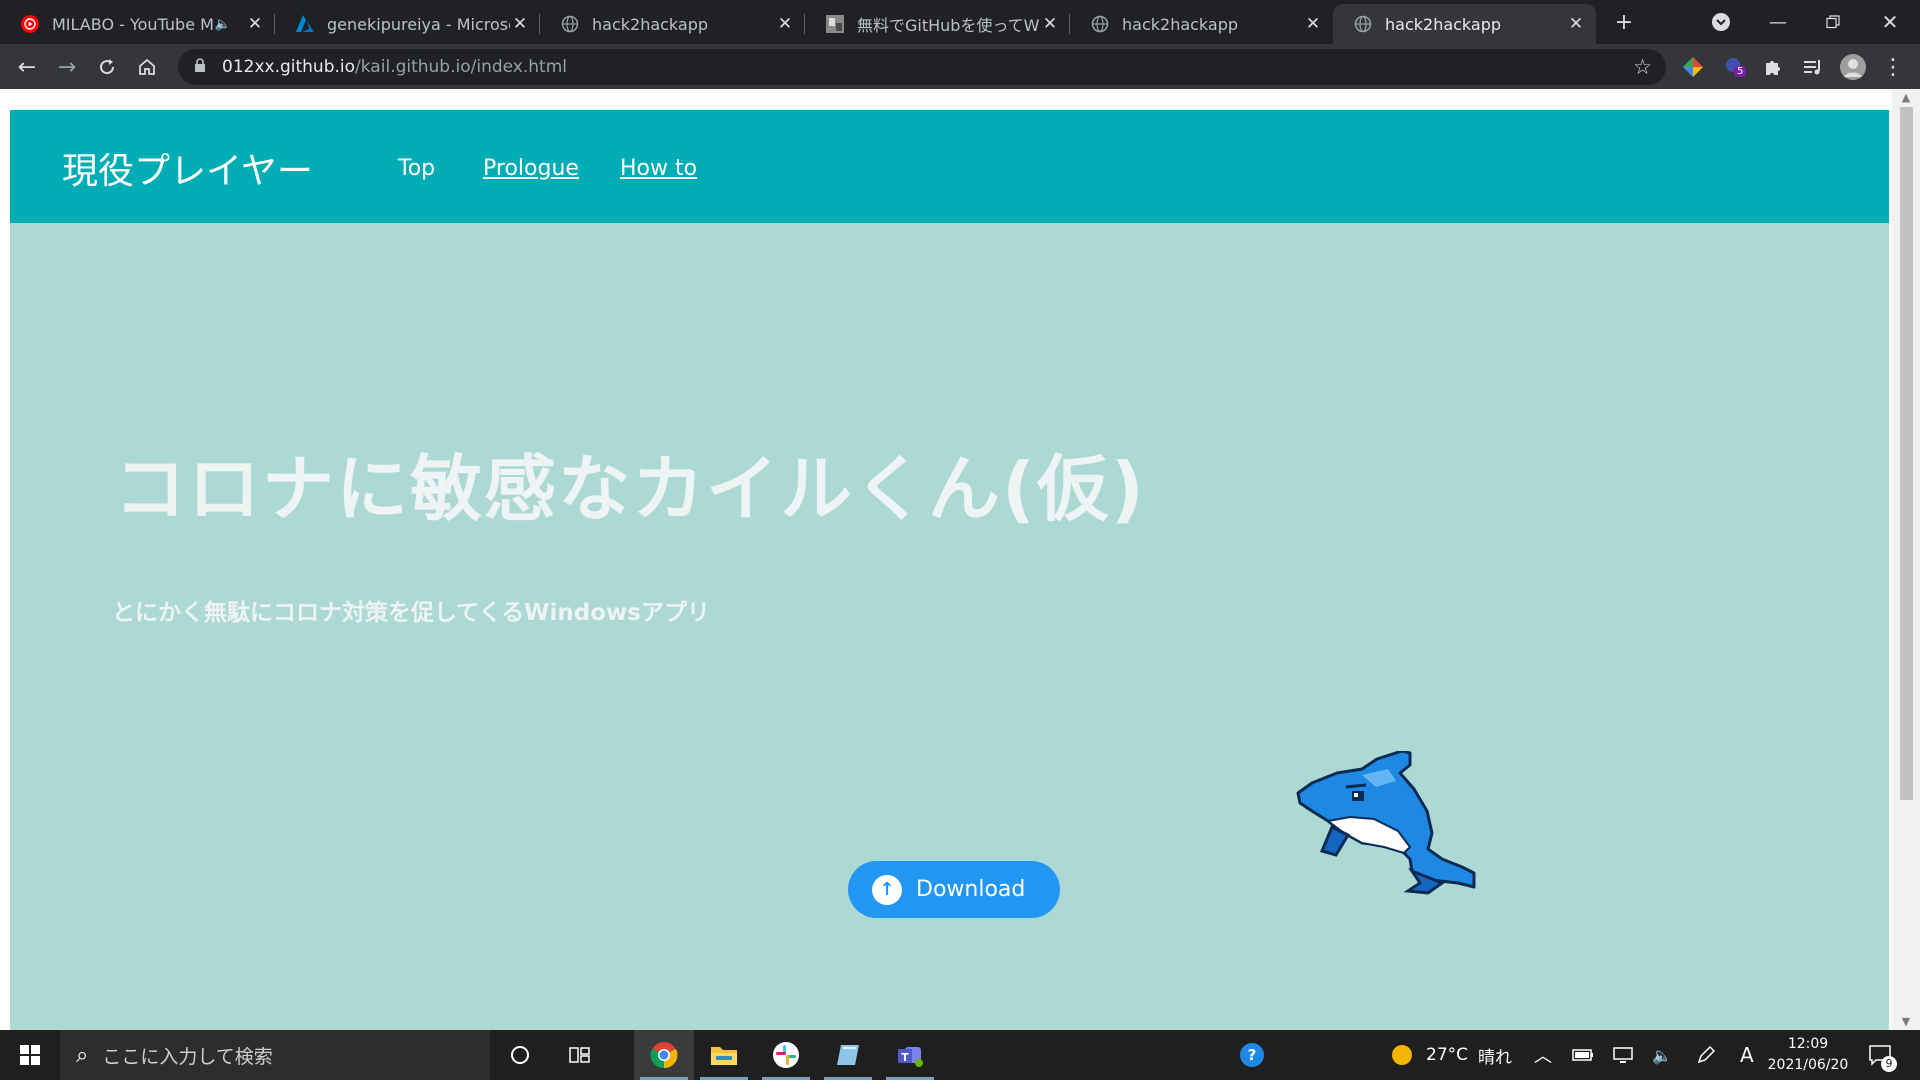 The height and width of the screenshot is (1080, 1920). What do you see at coordinates (1447, 1055) in the screenshot?
I see `weather-temperature: 27°C` at bounding box center [1447, 1055].